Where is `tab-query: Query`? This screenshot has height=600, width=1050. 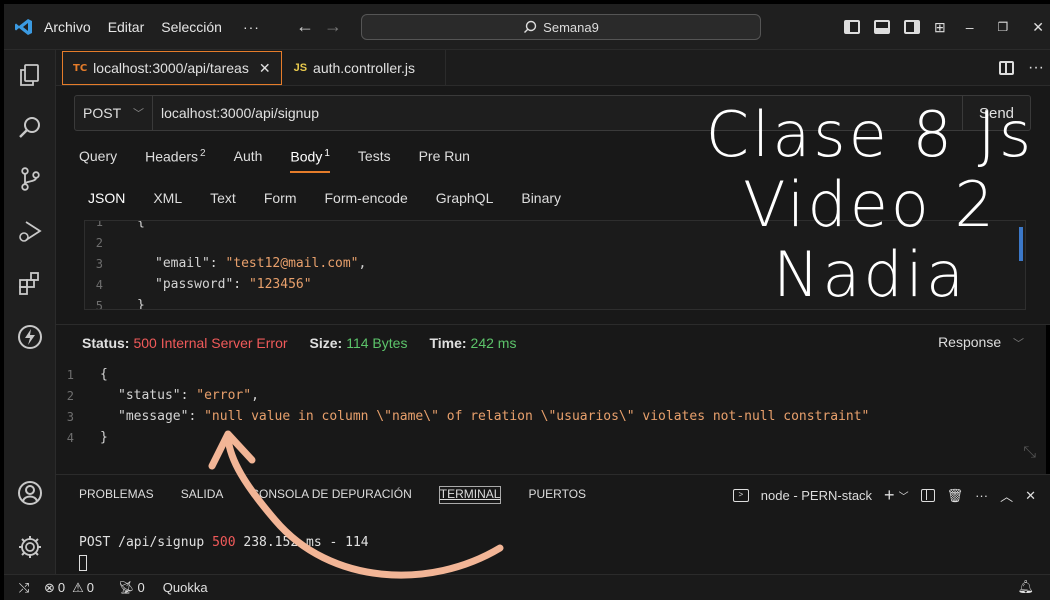 tab-query: Query is located at coordinates (98, 156).